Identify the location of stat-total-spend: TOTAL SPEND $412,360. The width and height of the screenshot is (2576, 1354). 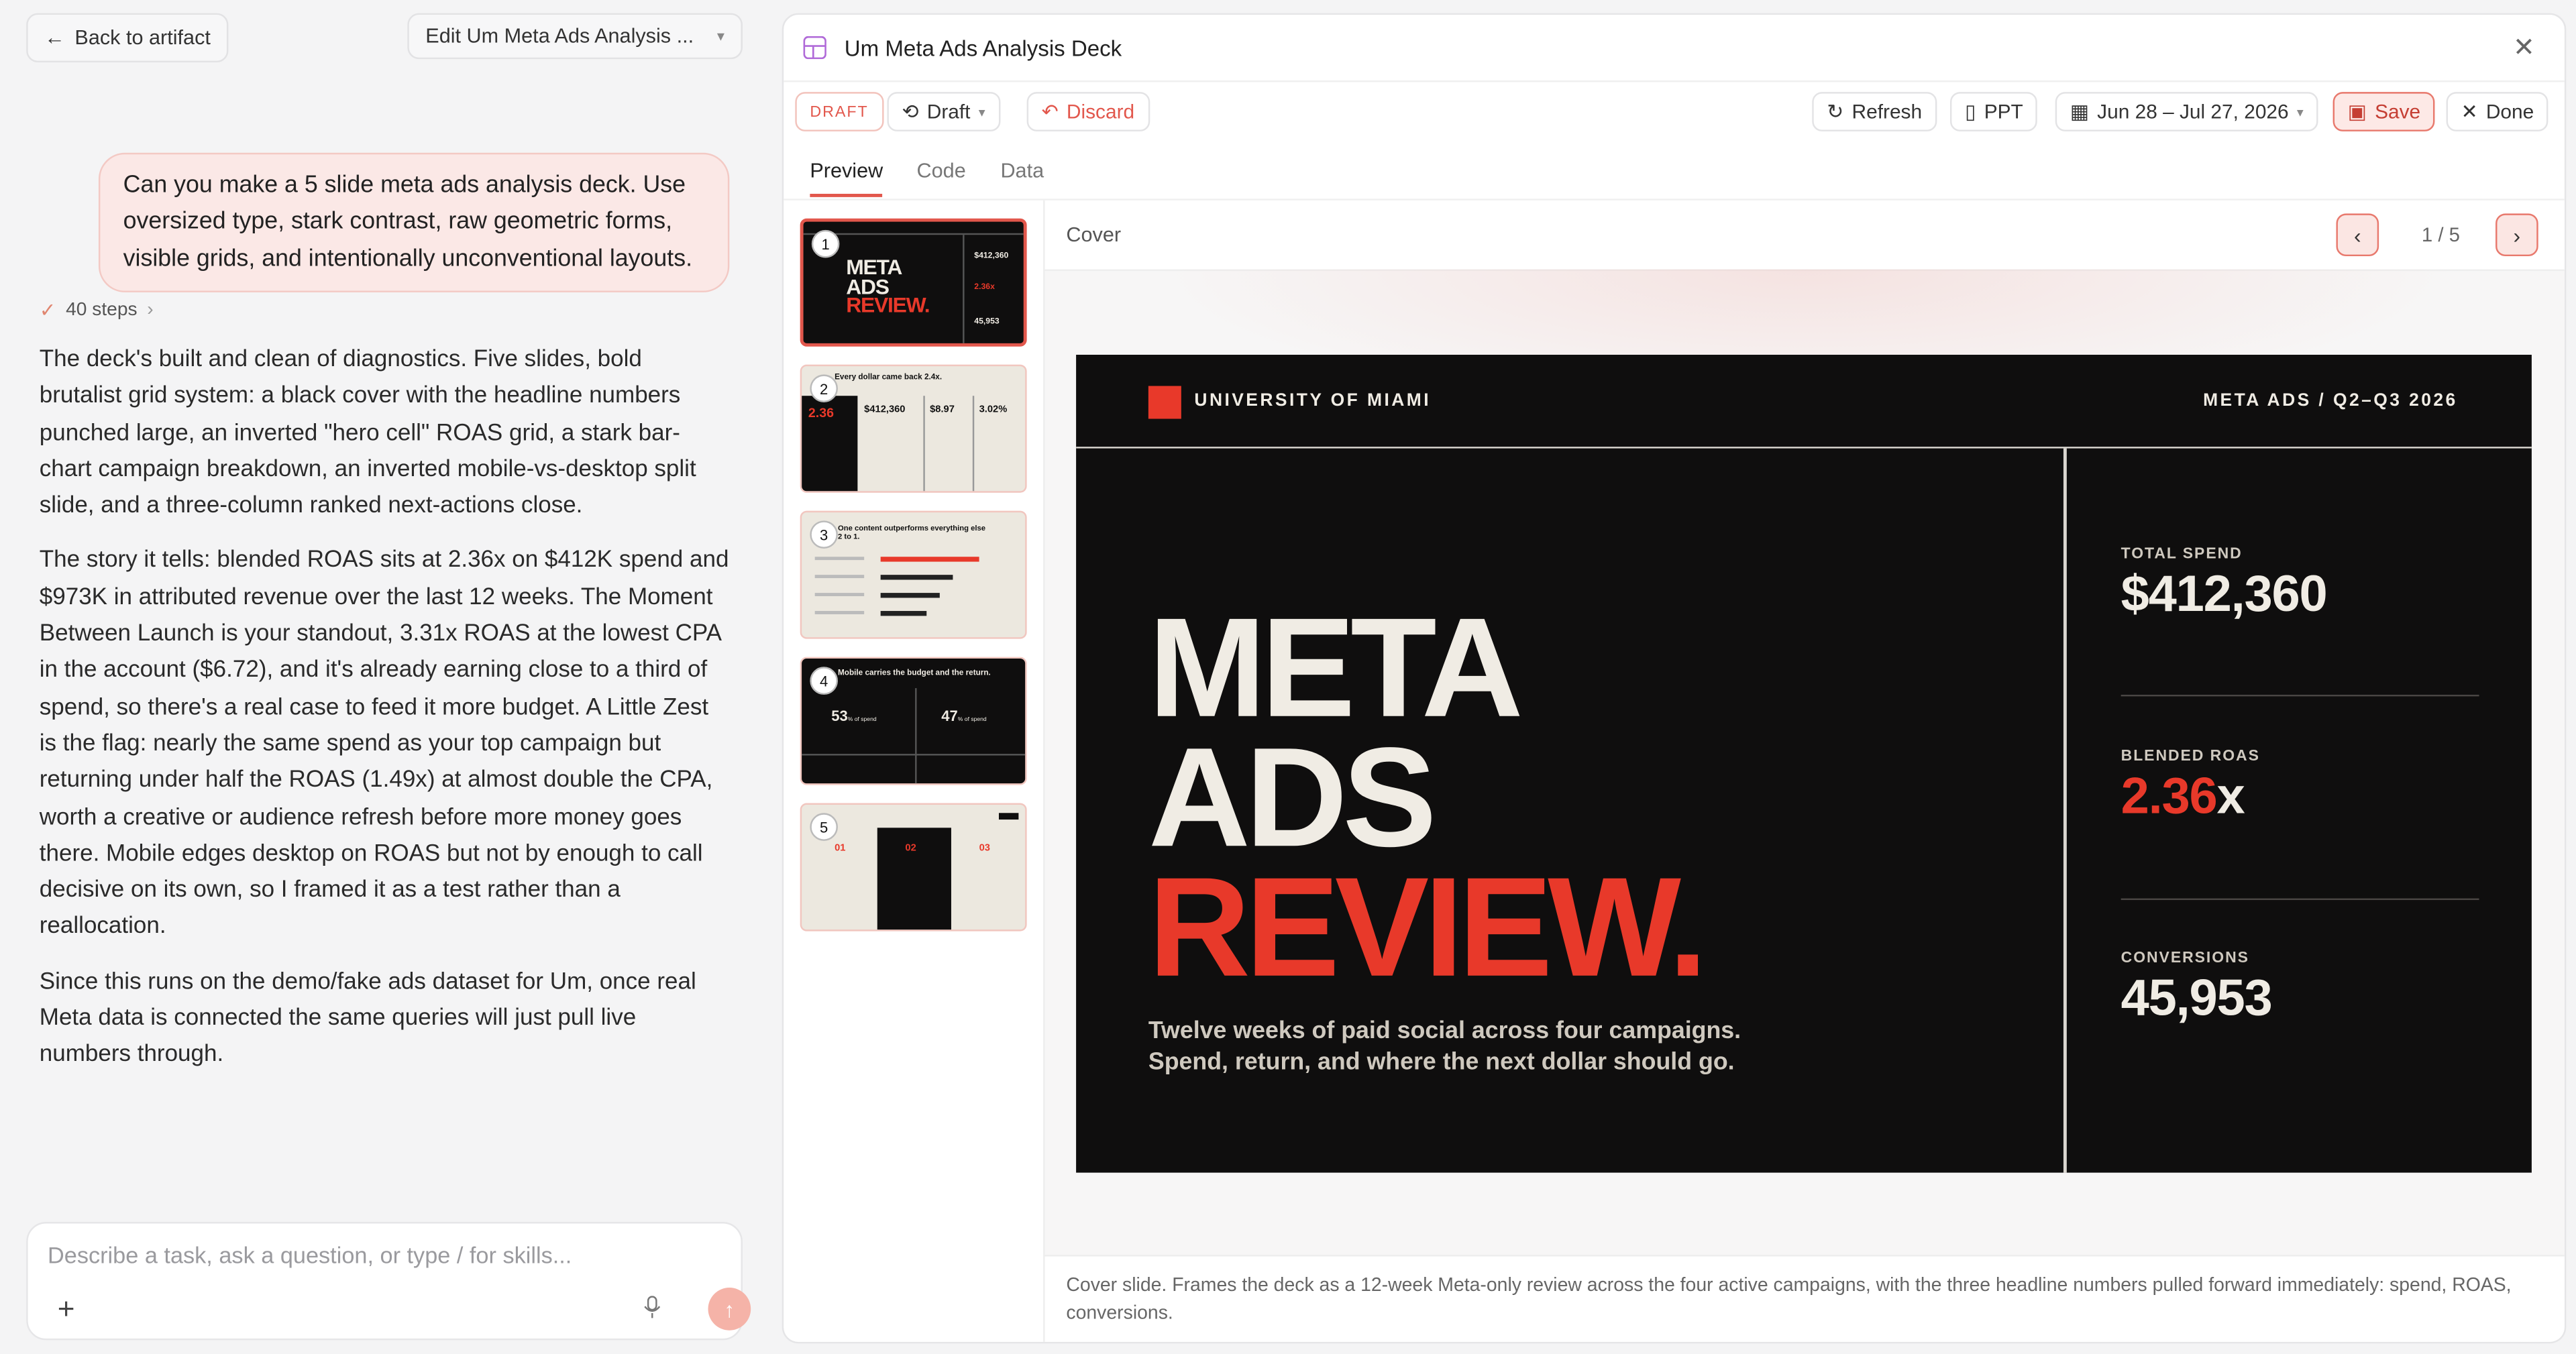
(2224, 583).